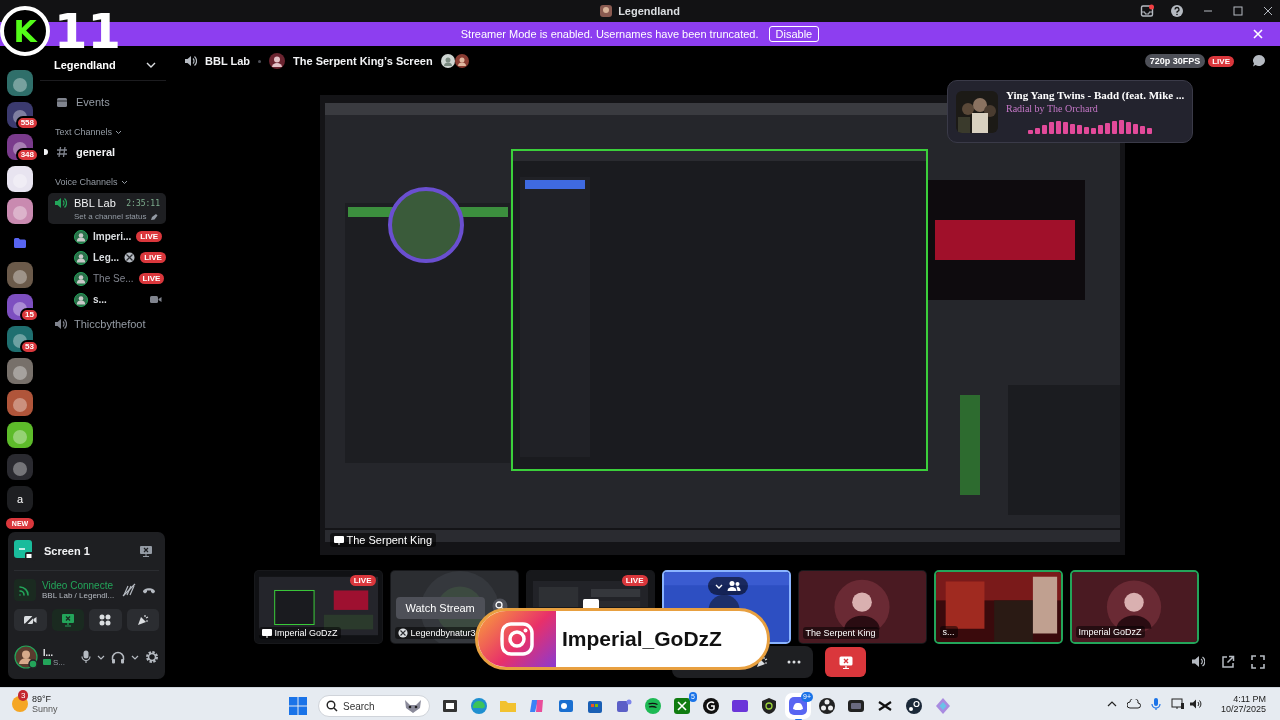  I want to click on chat-icon, so click(1259, 61).